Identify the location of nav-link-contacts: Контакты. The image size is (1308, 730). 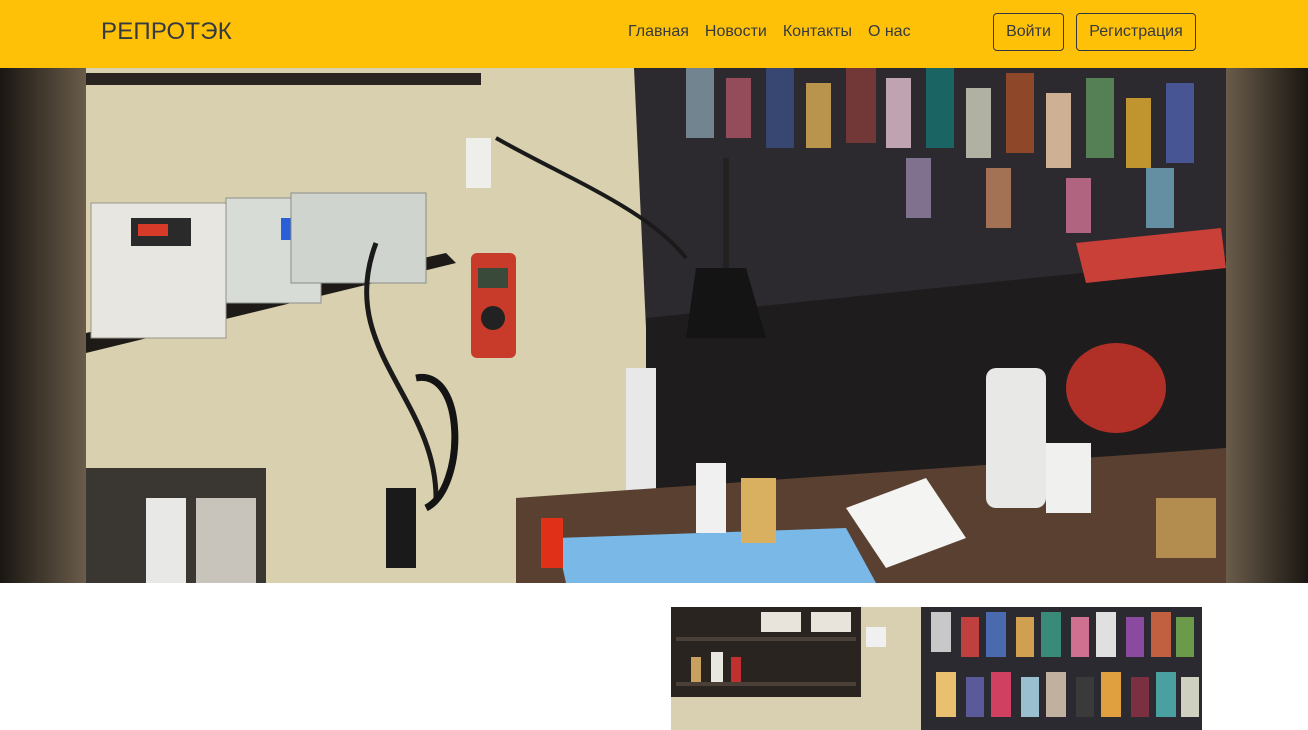
(817, 32).